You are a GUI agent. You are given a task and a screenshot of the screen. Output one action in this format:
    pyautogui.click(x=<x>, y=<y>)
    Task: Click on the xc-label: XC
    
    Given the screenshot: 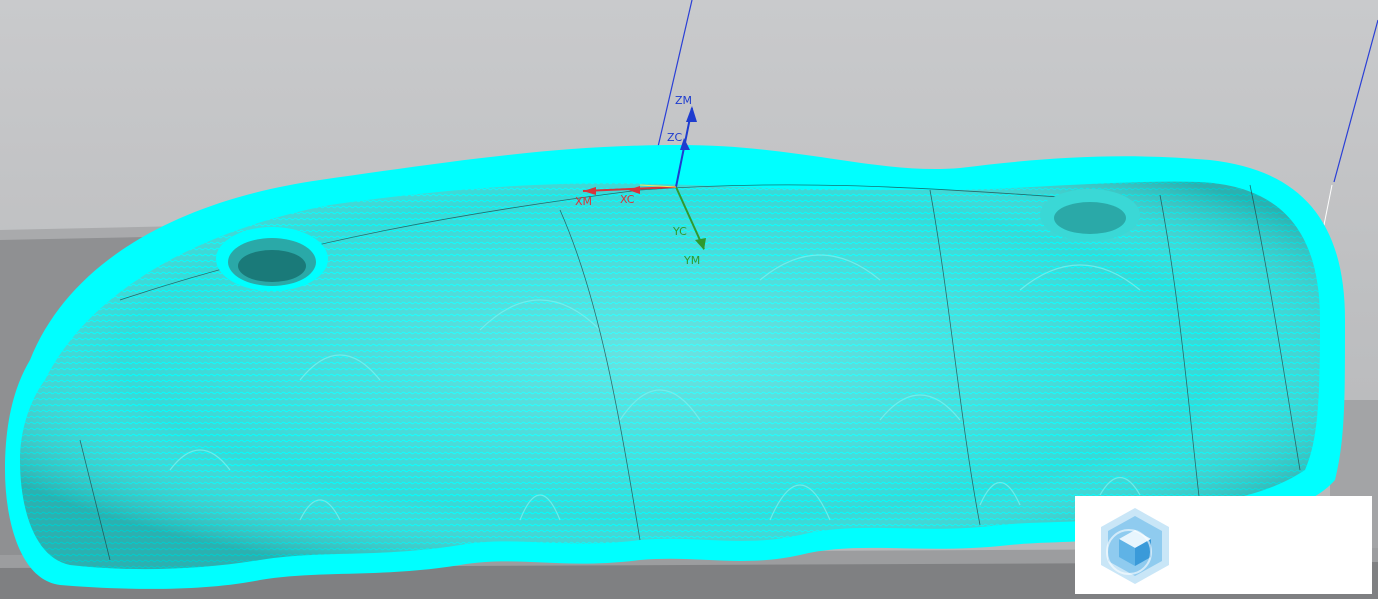 What is the action you would take?
    pyautogui.click(x=627, y=199)
    